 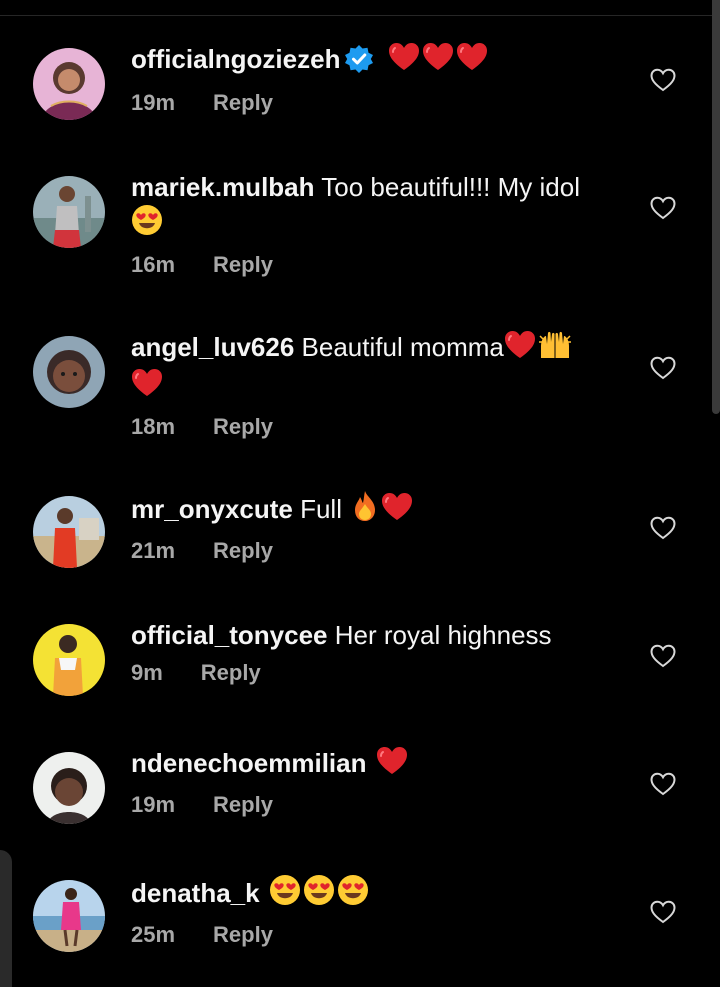 What do you see at coordinates (249, 763) in the screenshot?
I see `comment-username: ndenechoemmilian` at bounding box center [249, 763].